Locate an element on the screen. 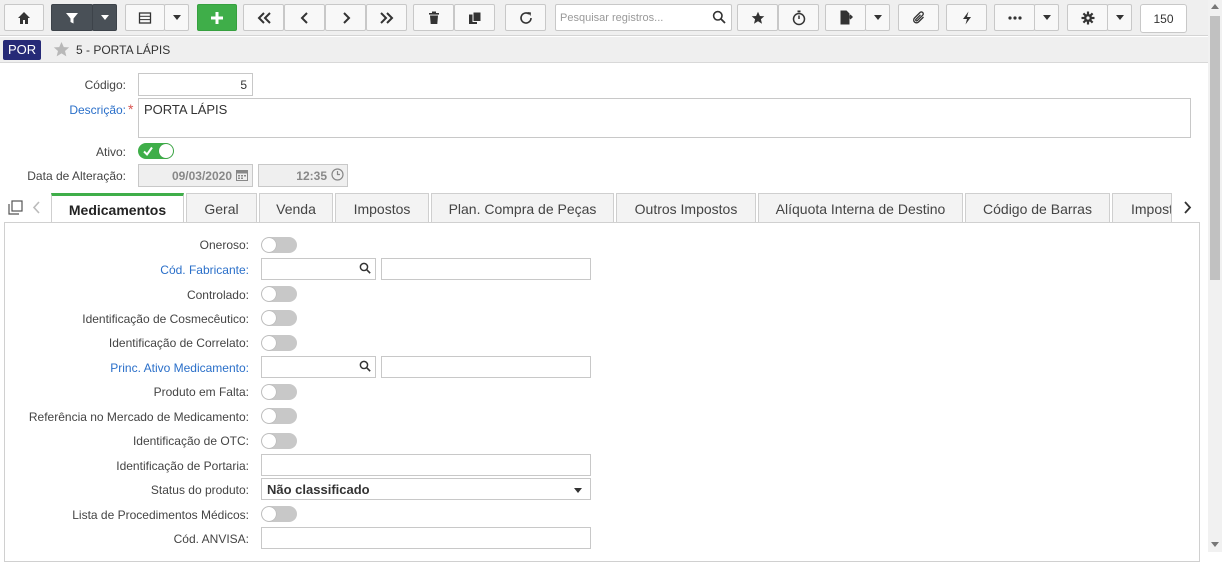 The height and width of the screenshot is (562, 1222). view-mode-button is located at coordinates (145, 17).